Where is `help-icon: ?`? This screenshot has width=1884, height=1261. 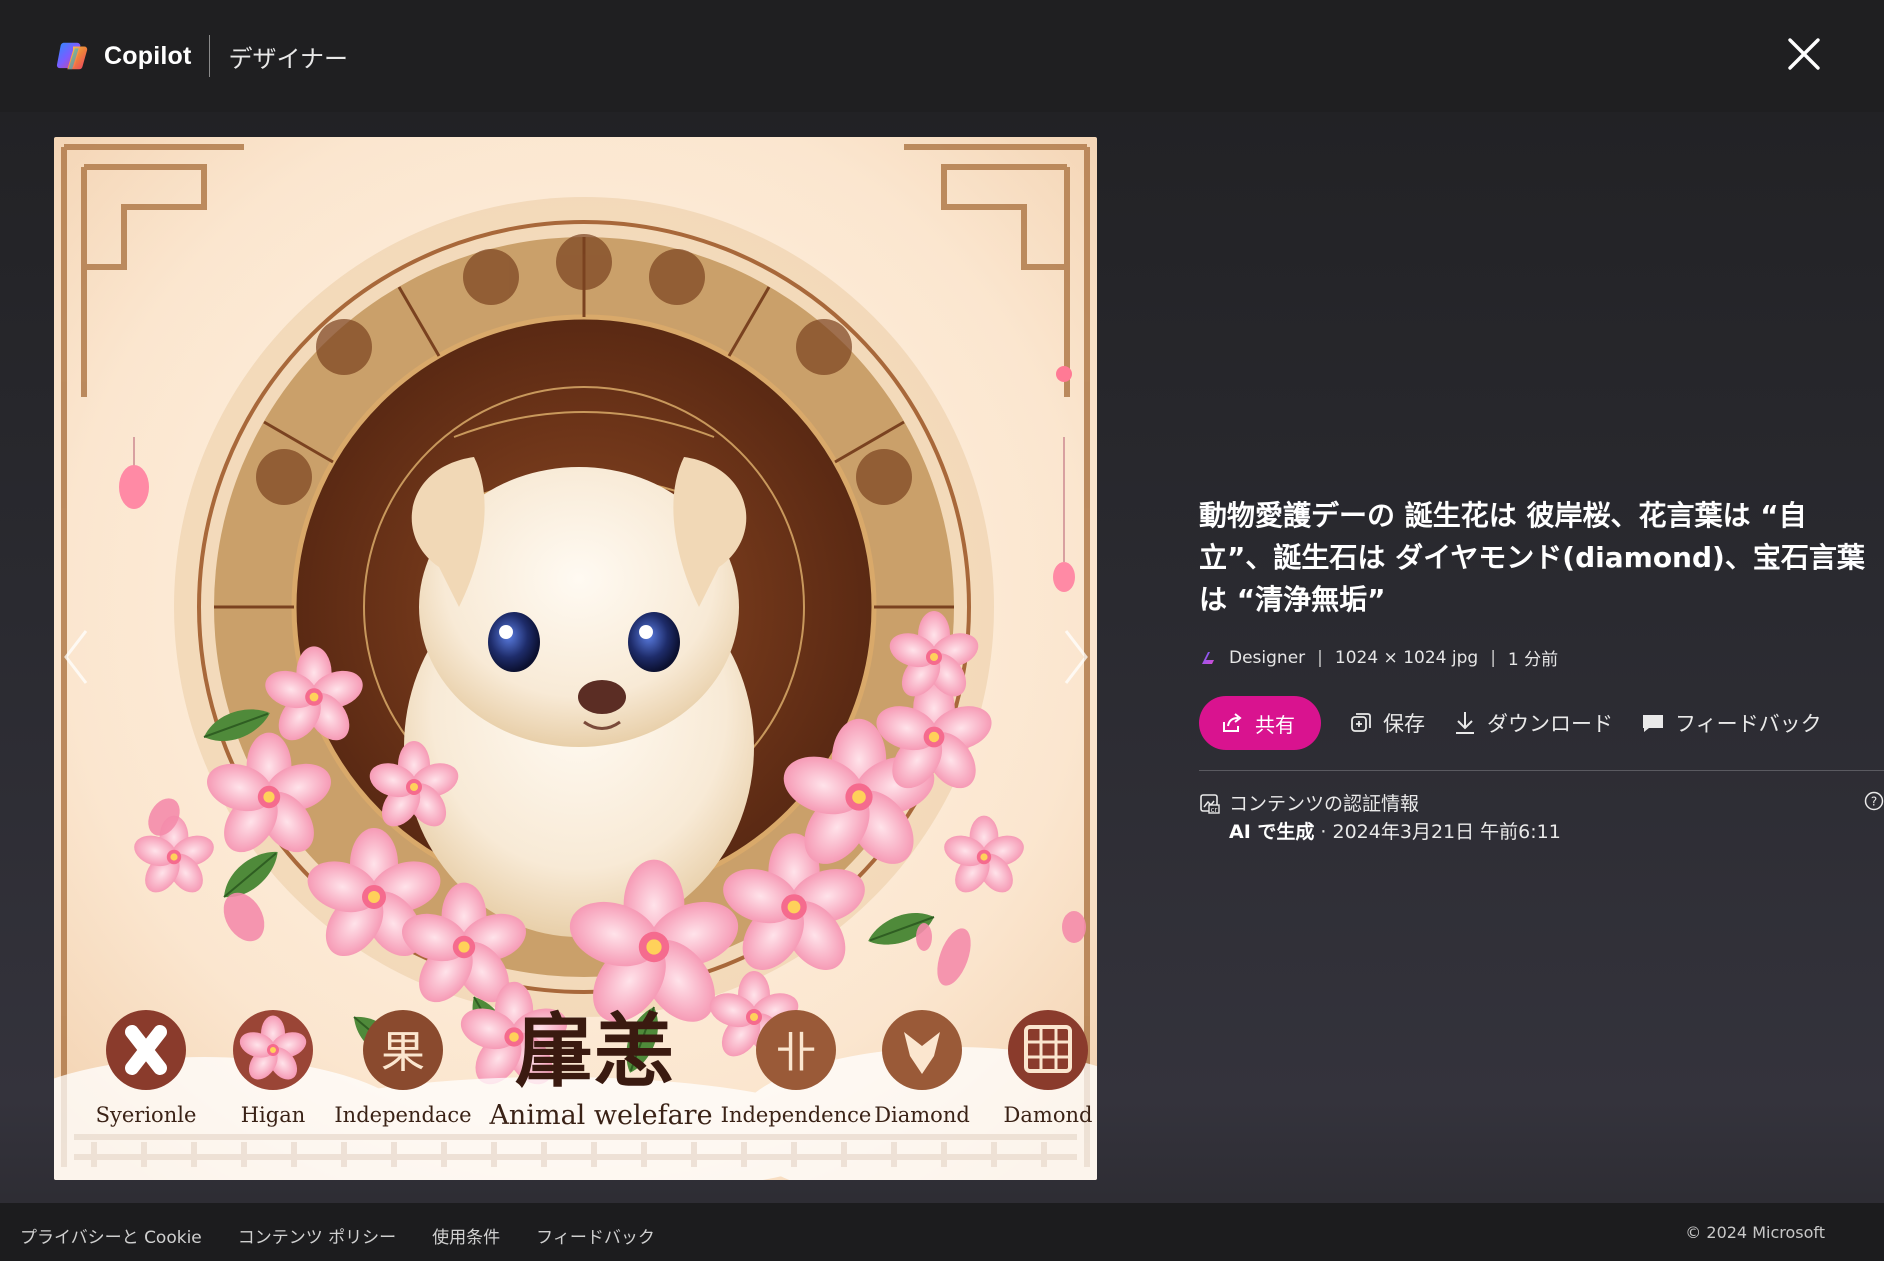
help-icon: ? is located at coordinates (1874, 801).